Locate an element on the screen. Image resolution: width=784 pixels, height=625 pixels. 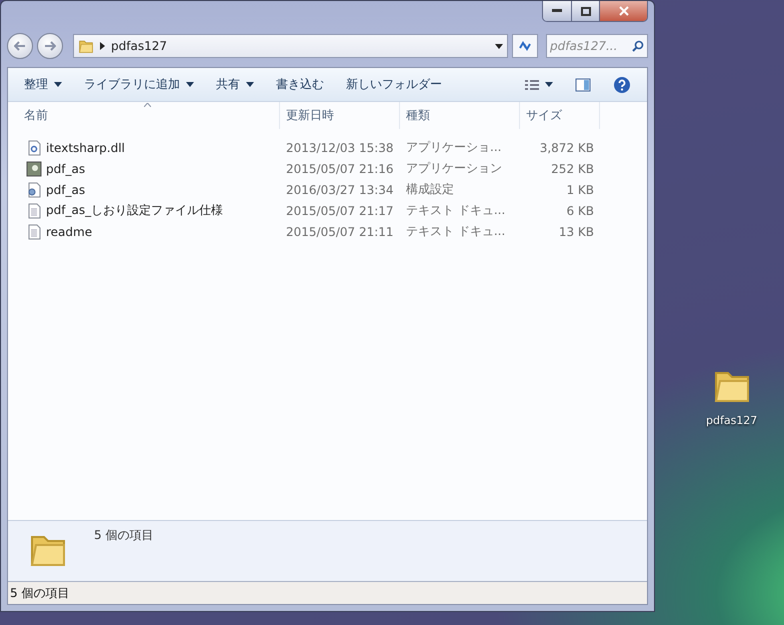
file-name: pdf_as_しおり設定ファイル仕様 is located at coordinates (135, 210).